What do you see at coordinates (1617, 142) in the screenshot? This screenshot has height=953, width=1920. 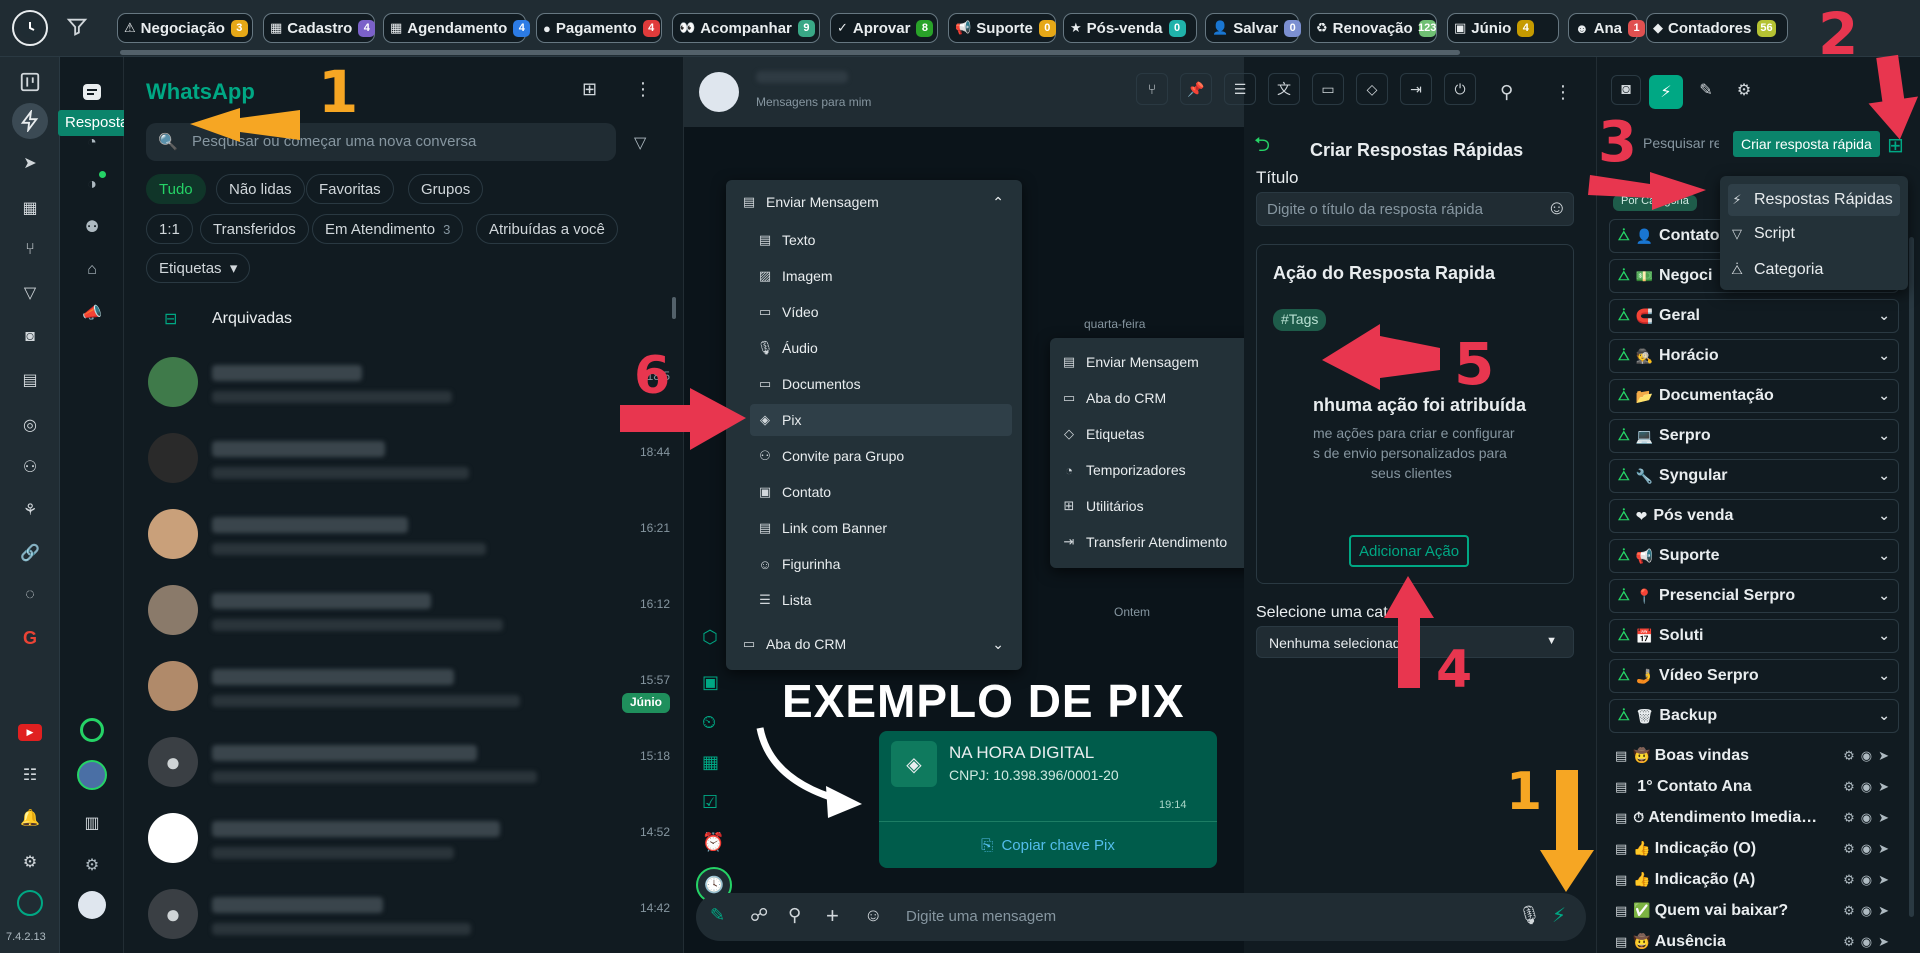 I see `annotation-number-3: 3` at bounding box center [1617, 142].